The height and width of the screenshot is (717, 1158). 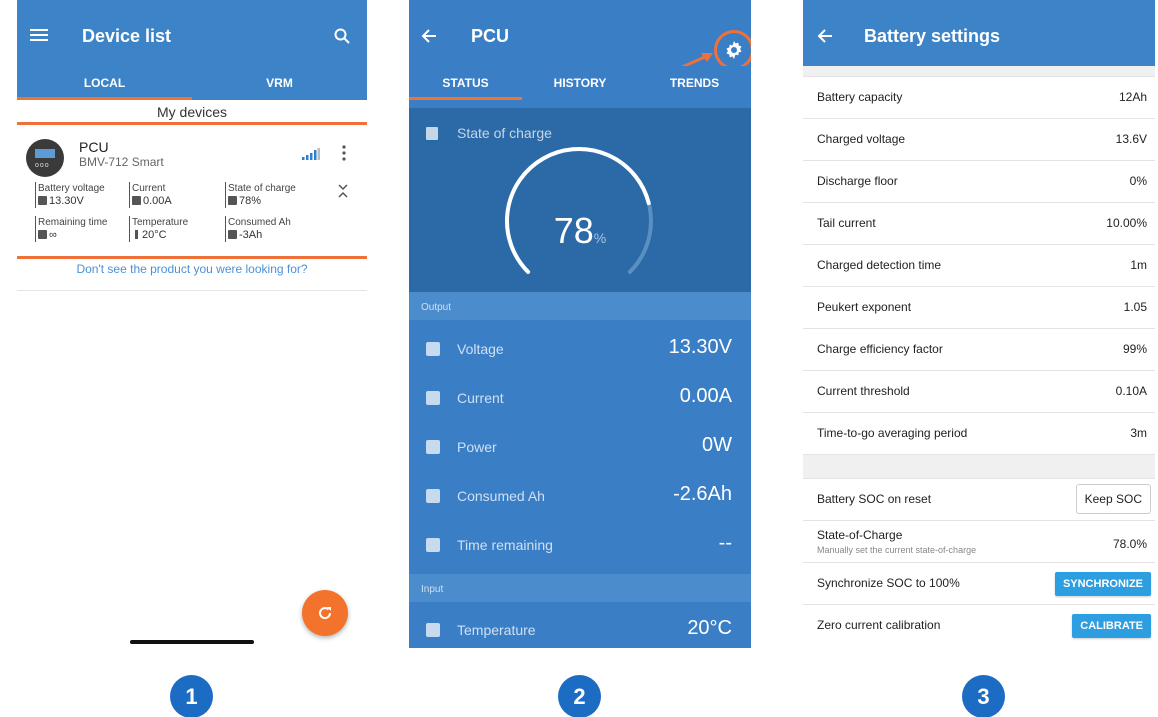 I want to click on field-label: Current, so click(x=149, y=188).